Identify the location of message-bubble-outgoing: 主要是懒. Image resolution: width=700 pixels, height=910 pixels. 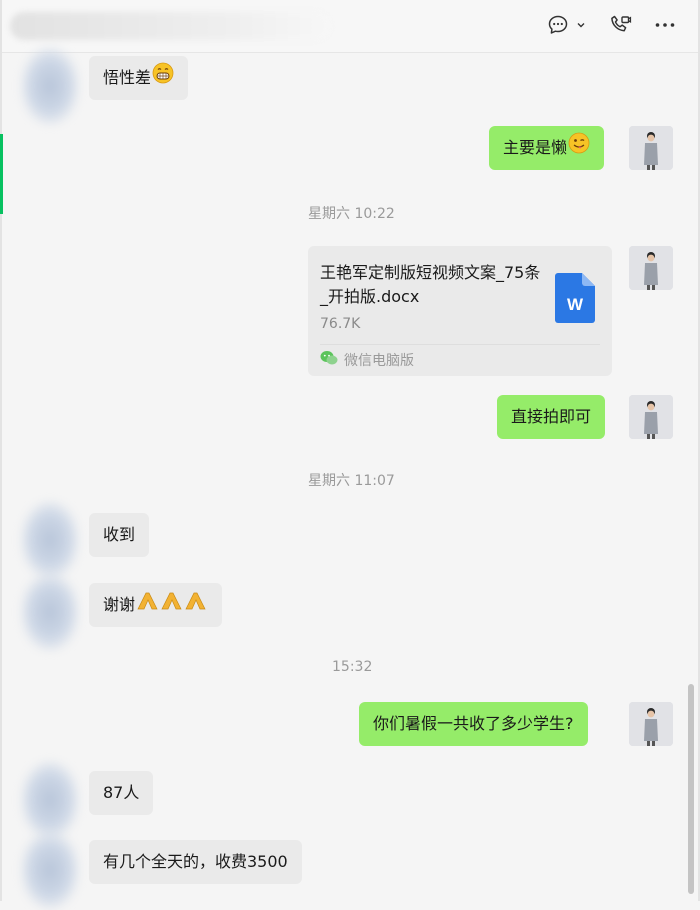
(547, 148).